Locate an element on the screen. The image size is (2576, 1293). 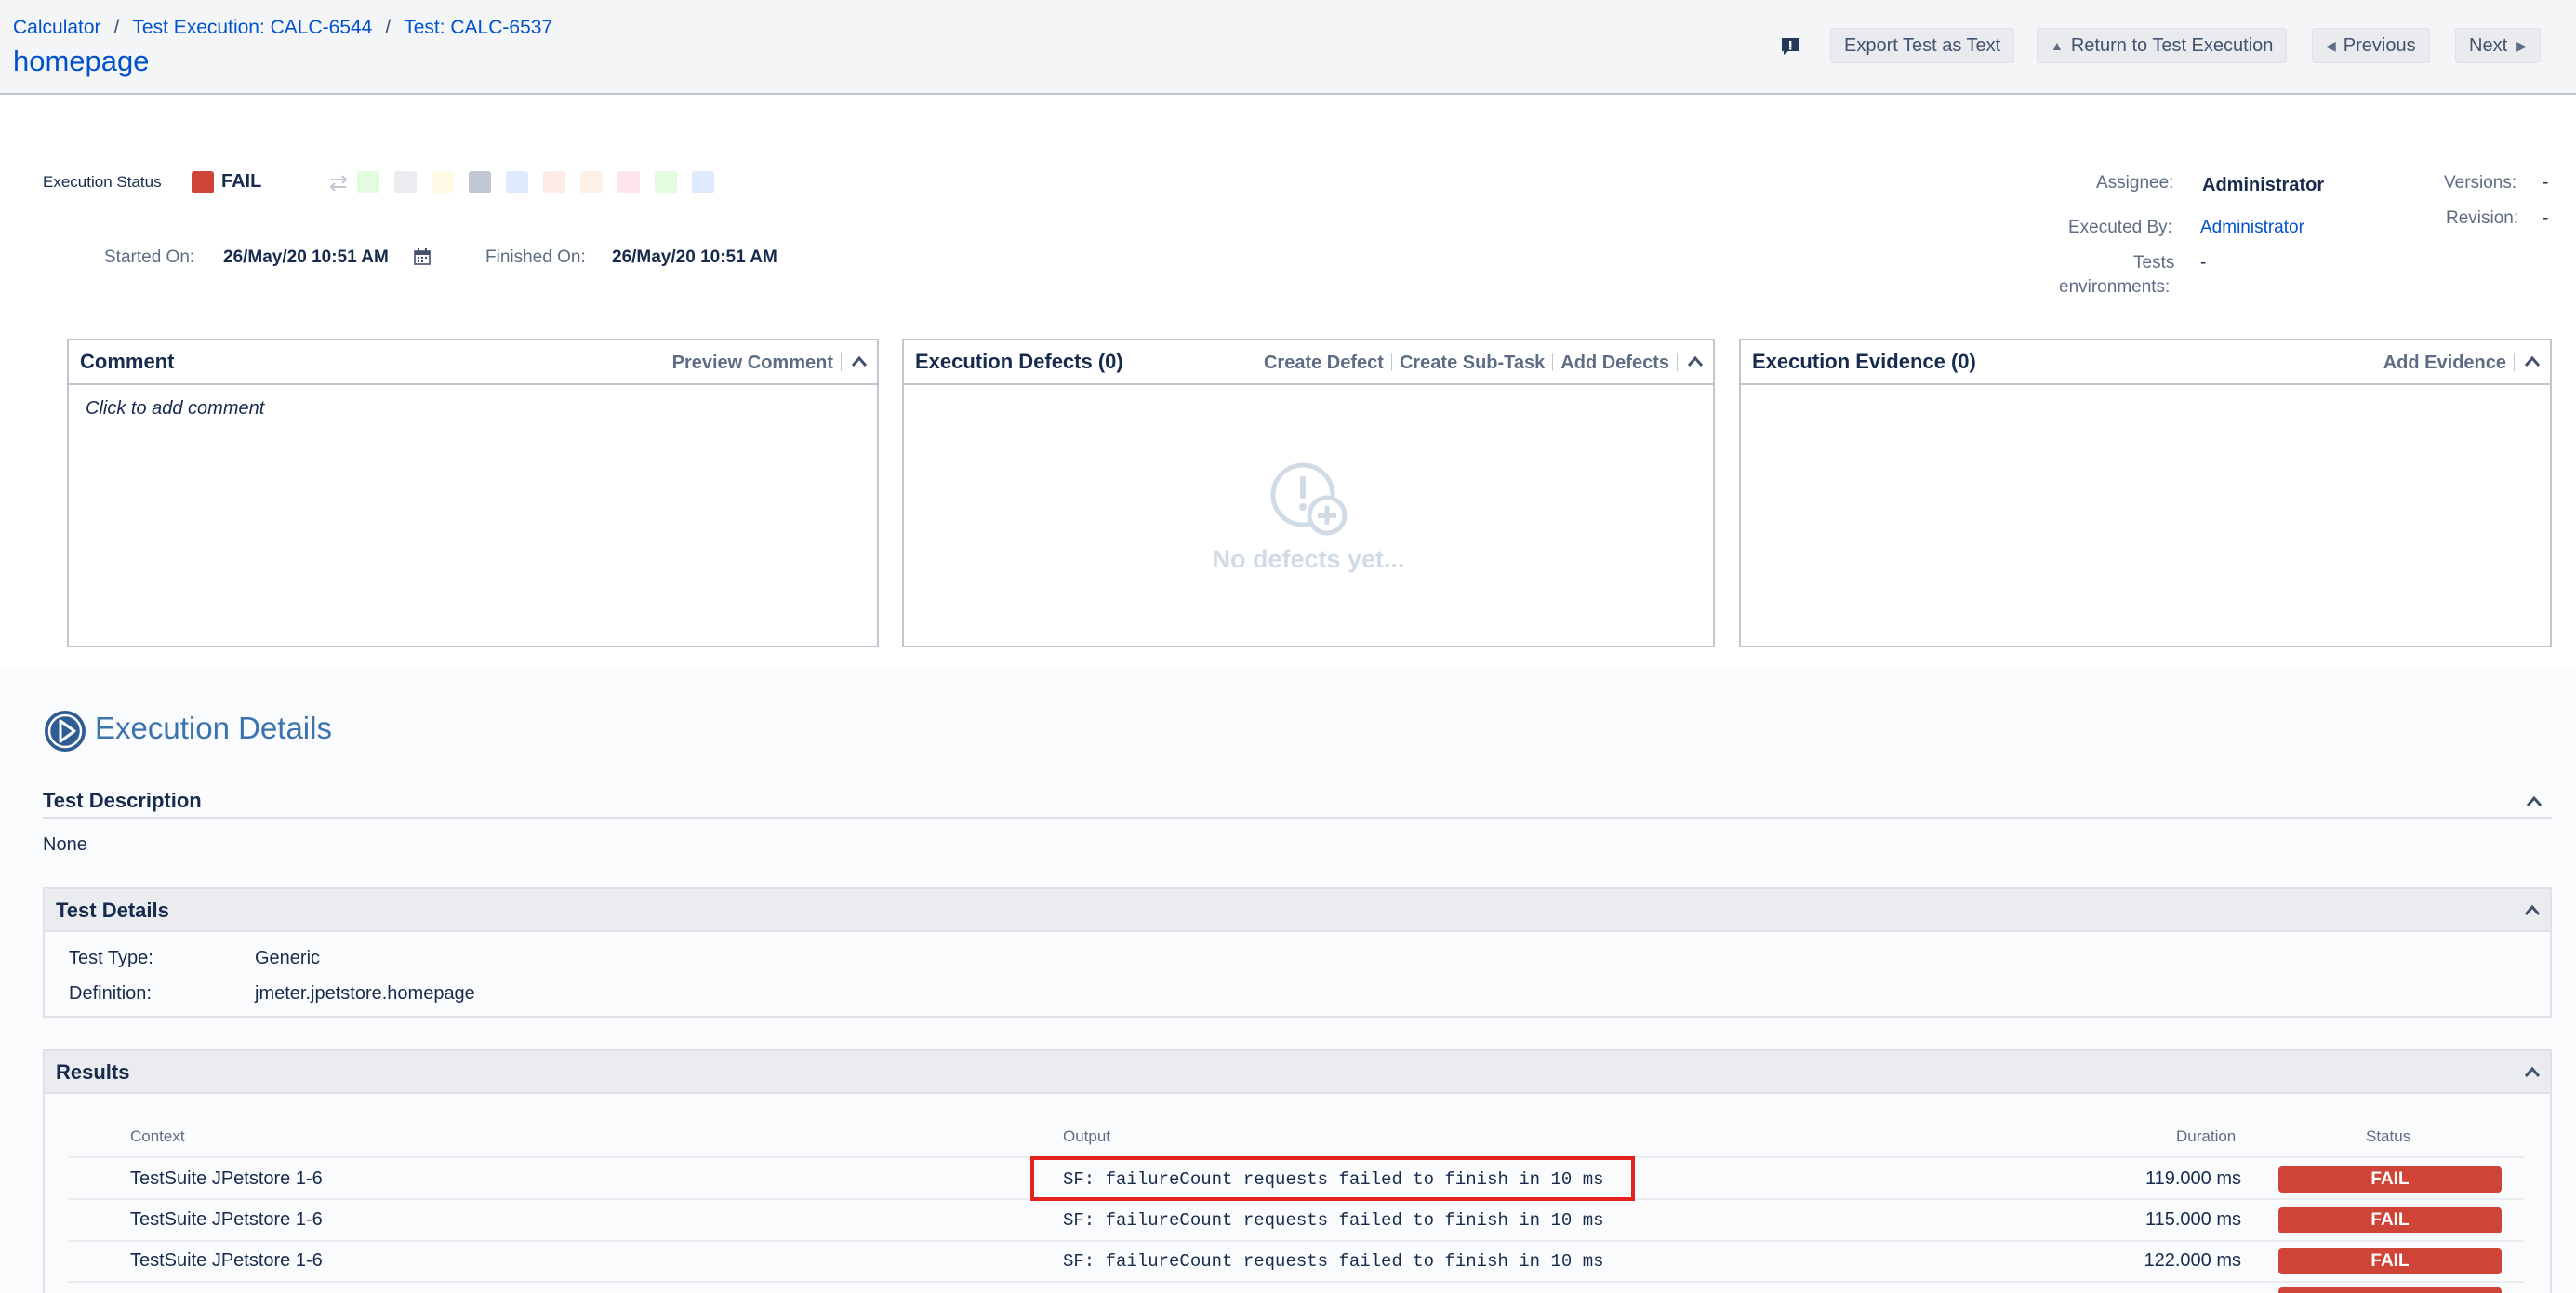
next-button: Next ▶ is located at coordinates (2498, 45).